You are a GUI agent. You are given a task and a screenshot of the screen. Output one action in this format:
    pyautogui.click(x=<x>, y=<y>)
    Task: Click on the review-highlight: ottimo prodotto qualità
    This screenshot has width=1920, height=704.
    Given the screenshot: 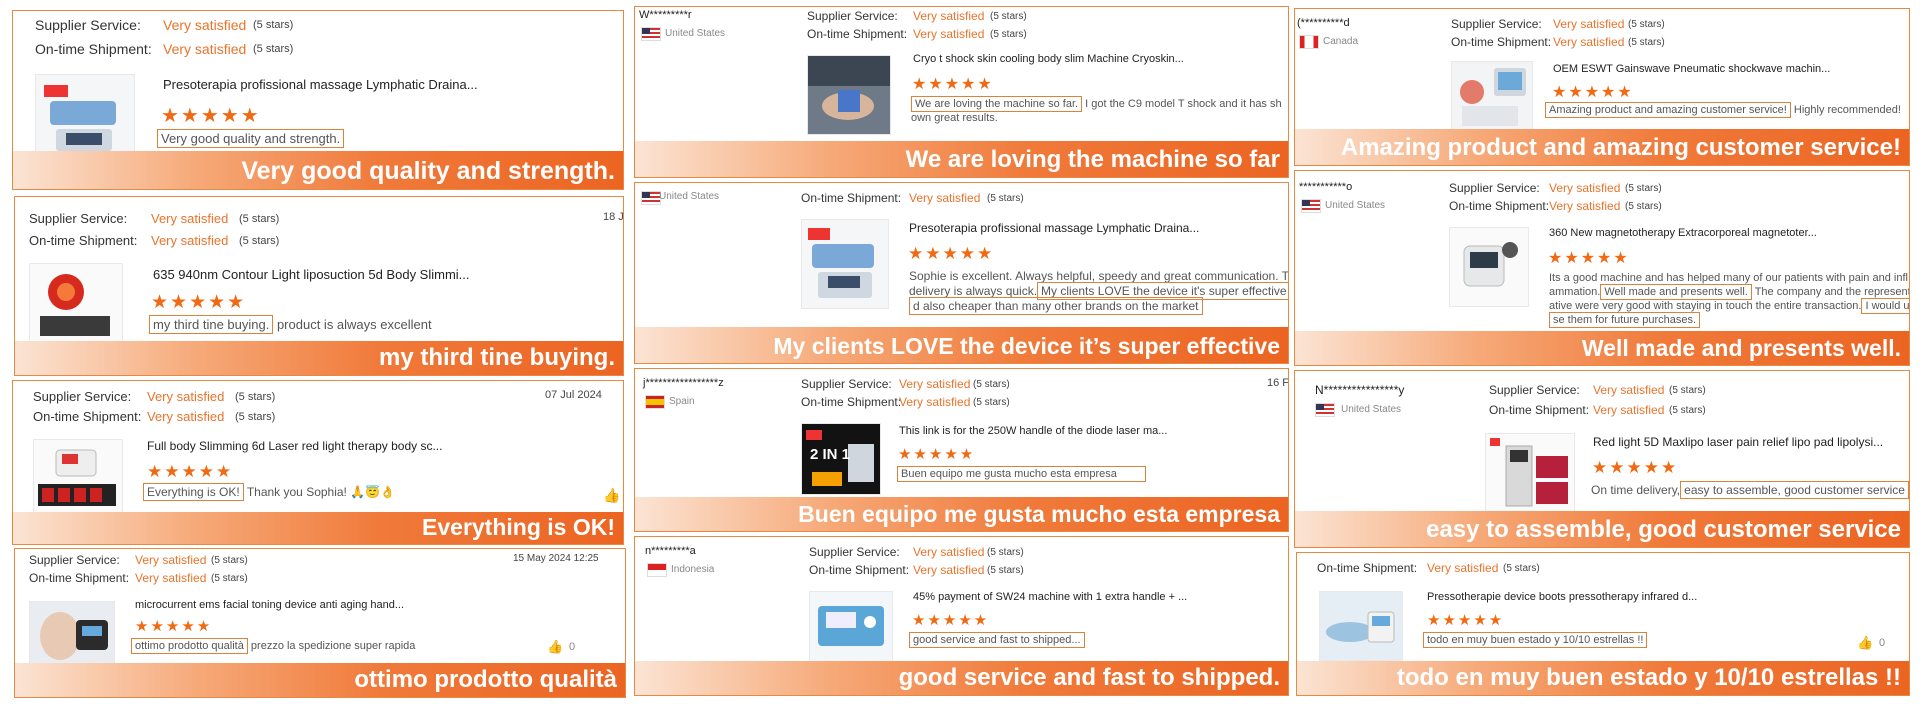 What is the action you would take?
    pyautogui.click(x=189, y=646)
    